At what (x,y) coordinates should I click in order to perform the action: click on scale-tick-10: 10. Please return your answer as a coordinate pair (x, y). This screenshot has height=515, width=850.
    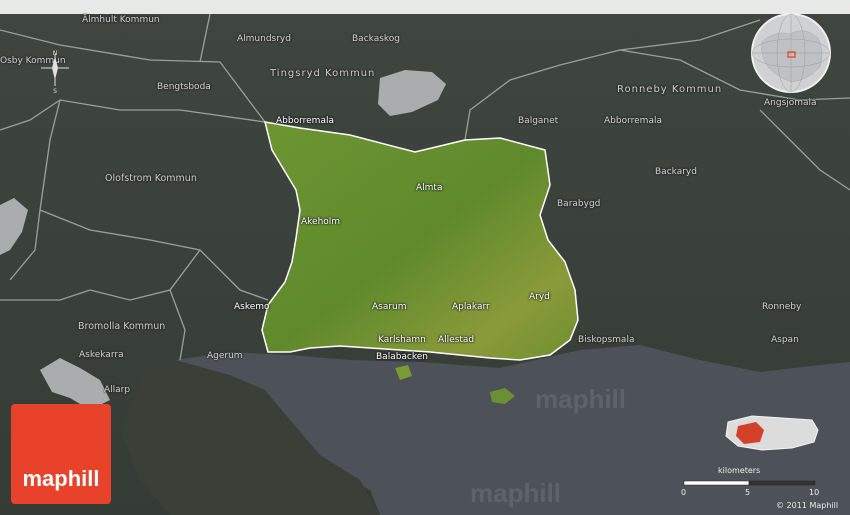
    Looking at the image, I should click on (814, 492).